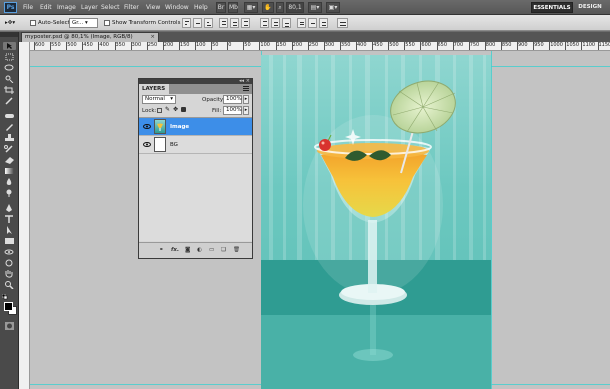  I want to click on quick-selection-tool-icon, so click(9, 79).